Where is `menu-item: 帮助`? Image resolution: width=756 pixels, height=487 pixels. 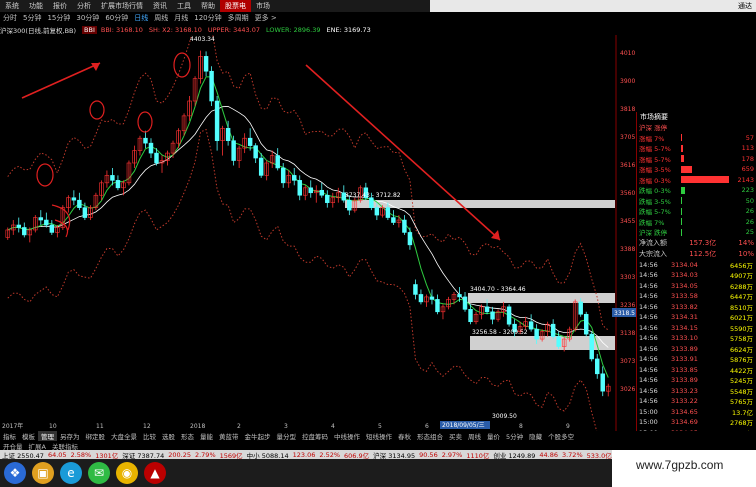 menu-item: 帮助 is located at coordinates (208, 6).